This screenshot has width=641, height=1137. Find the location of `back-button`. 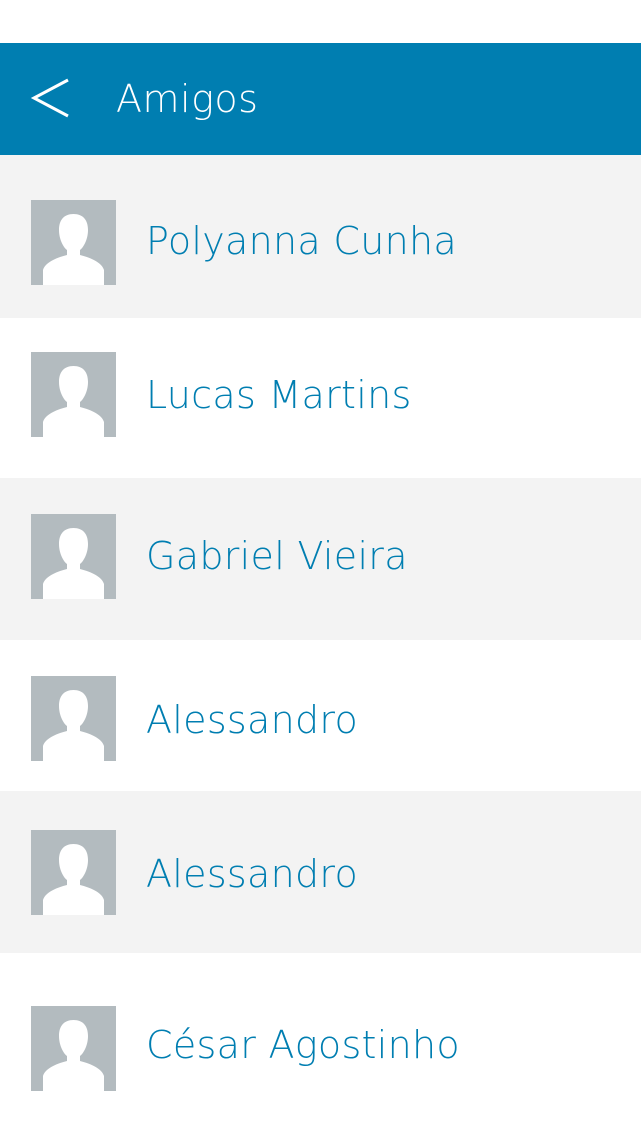

back-button is located at coordinates (52, 98).